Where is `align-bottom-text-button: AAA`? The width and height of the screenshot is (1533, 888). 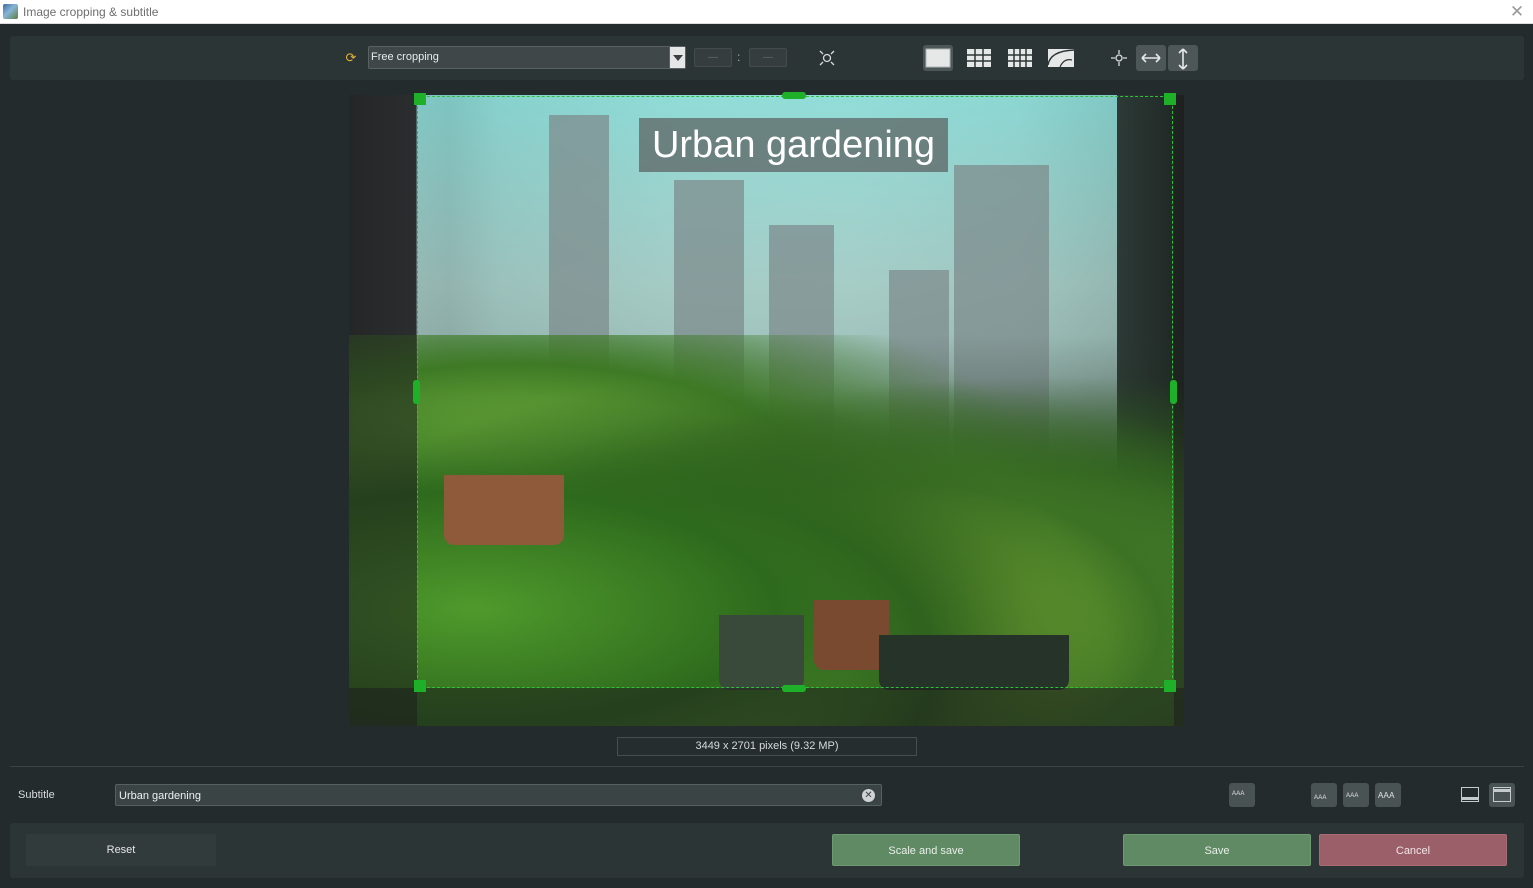 align-bottom-text-button: AAA is located at coordinates (1324, 795).